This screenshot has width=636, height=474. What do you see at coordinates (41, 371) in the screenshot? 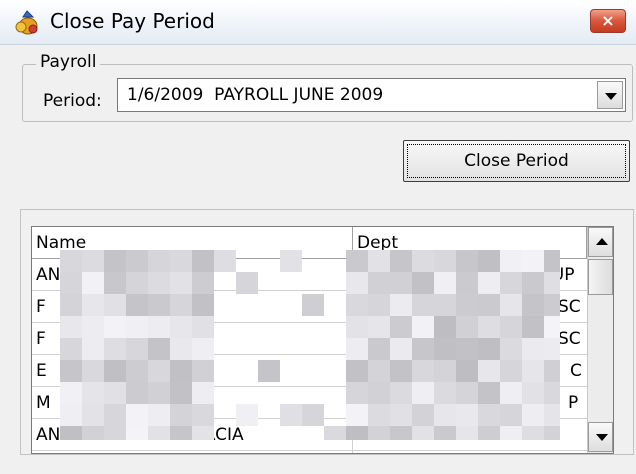
I see `row-name: E` at bounding box center [41, 371].